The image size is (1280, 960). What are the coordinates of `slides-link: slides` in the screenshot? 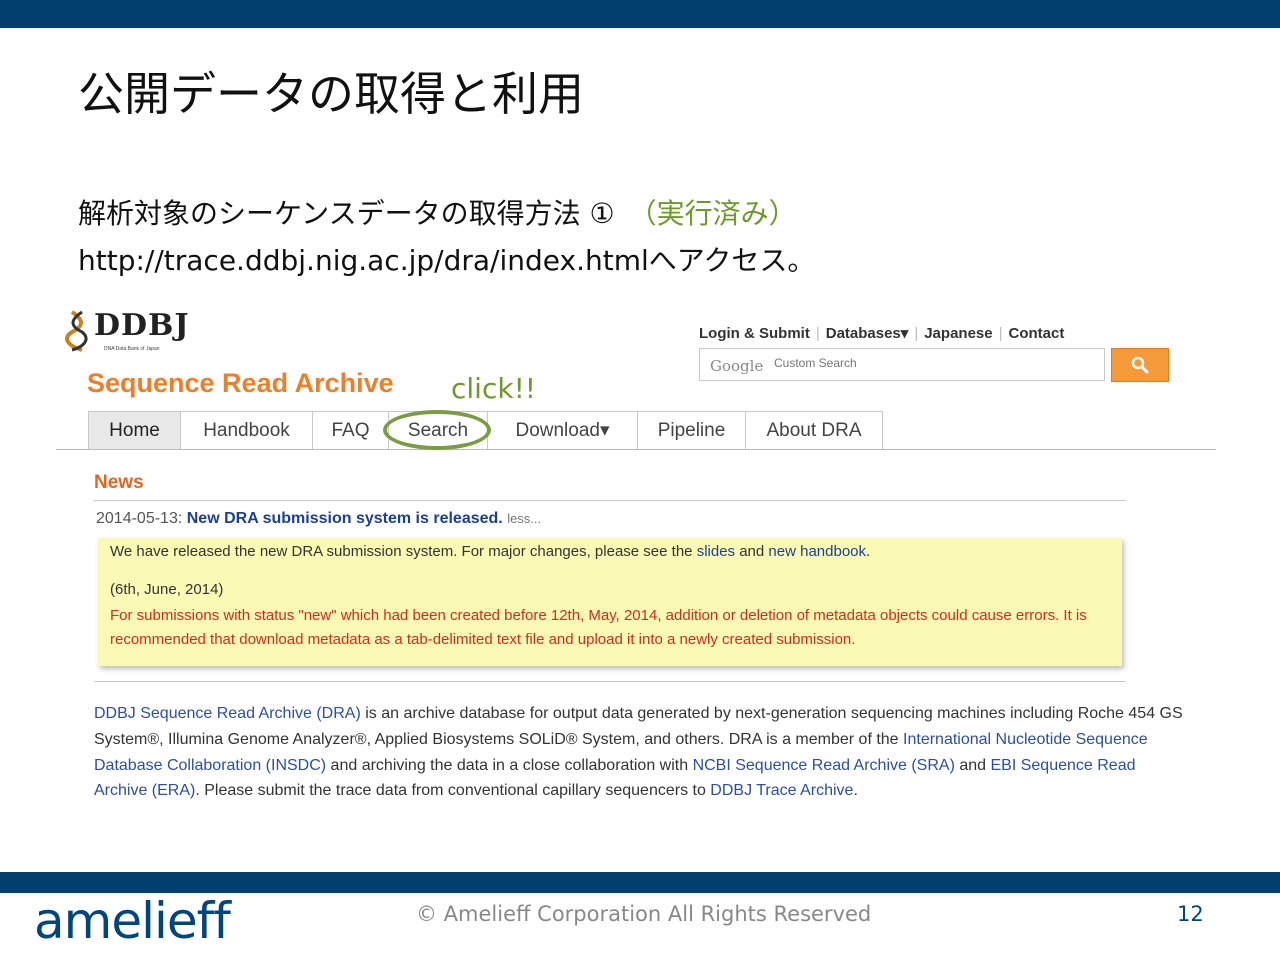 It's located at (716, 551).